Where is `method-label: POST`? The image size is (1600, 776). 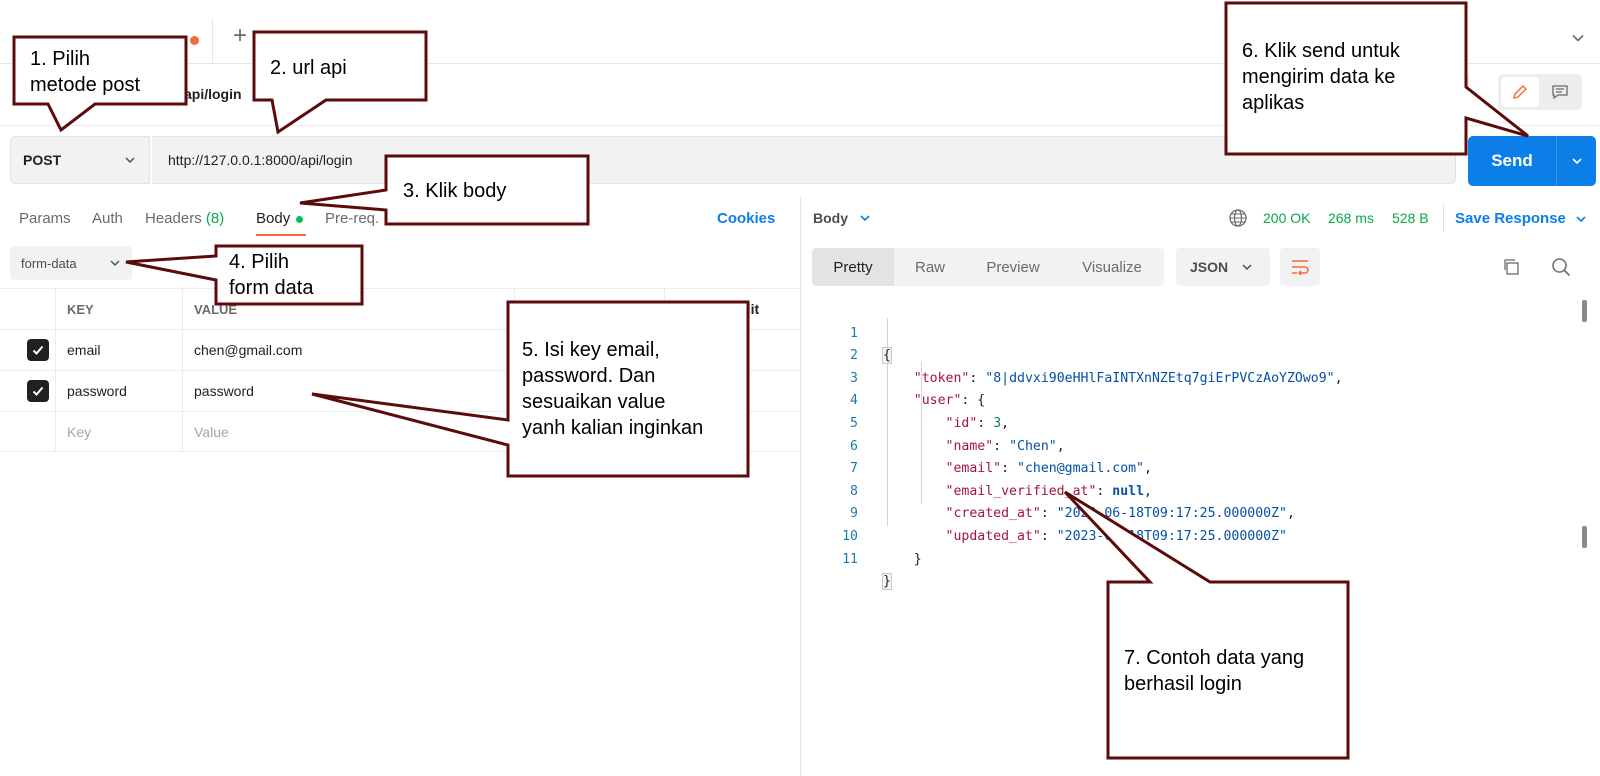 method-label: POST is located at coordinates (42, 160).